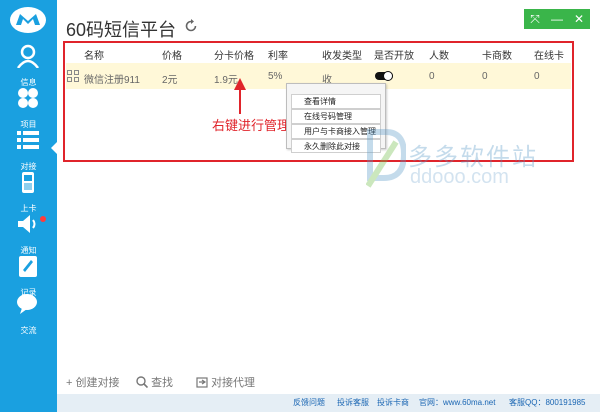 This screenshot has height=412, width=600. What do you see at coordinates (535, 19) in the screenshot?
I see `restore-icon: ⤧` at bounding box center [535, 19].